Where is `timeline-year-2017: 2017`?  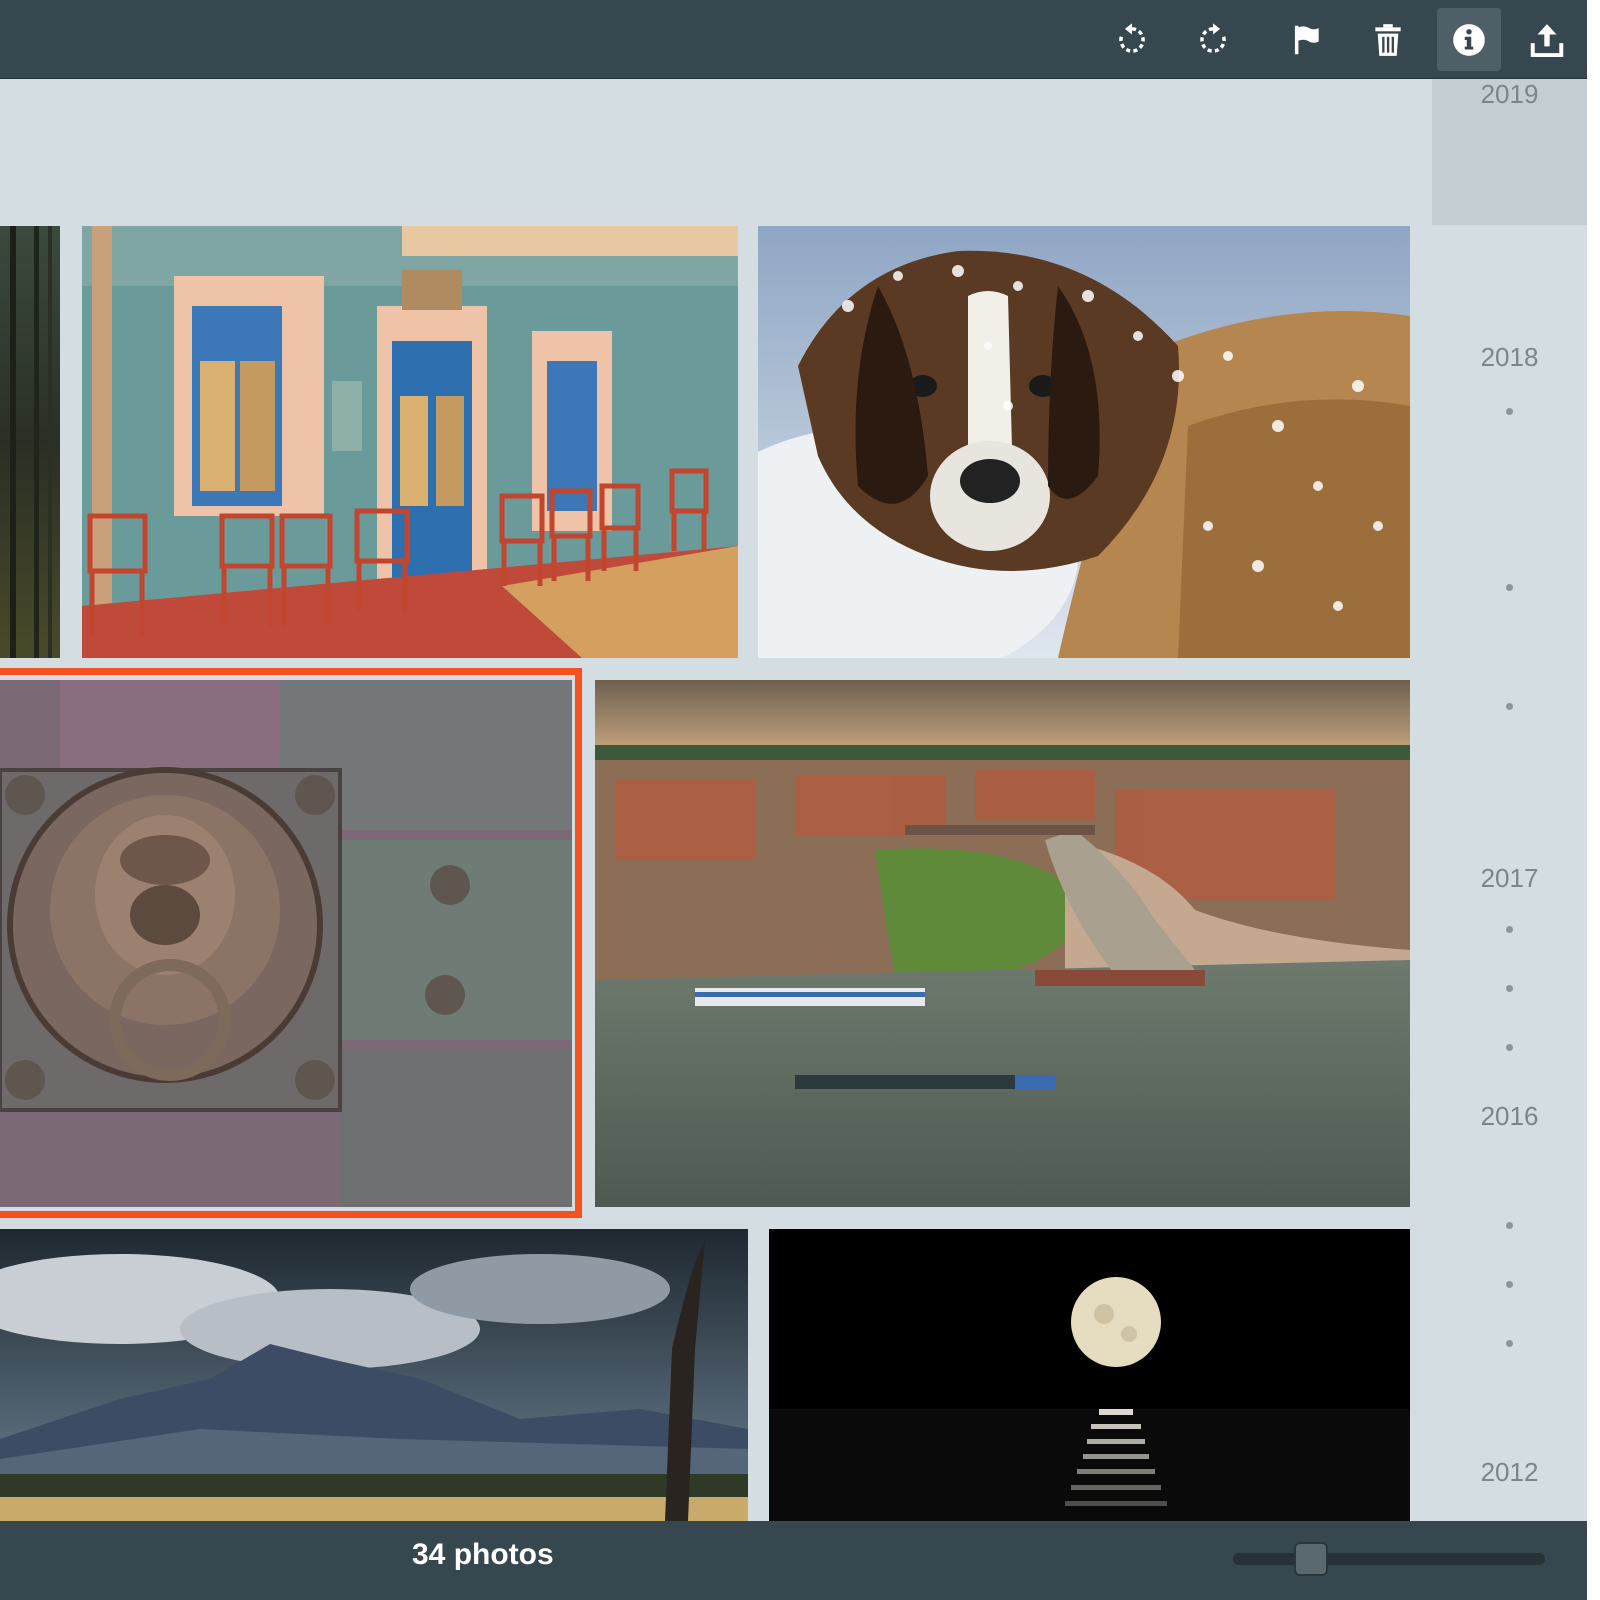 timeline-year-2017: 2017 is located at coordinates (1509, 878).